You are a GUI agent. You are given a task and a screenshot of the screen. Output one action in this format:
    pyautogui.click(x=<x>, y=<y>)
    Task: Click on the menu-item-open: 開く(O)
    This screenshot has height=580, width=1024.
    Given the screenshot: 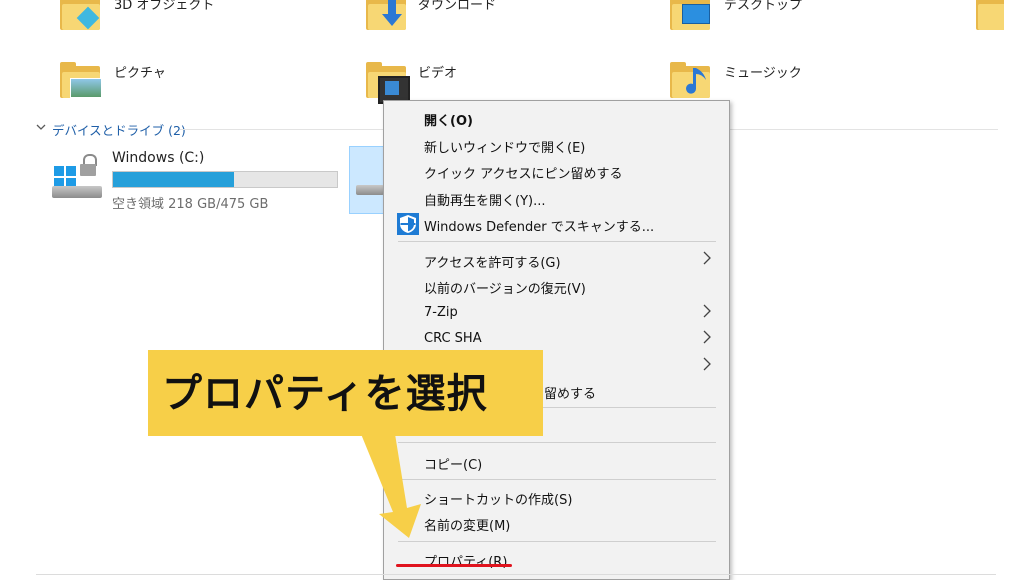 What is the action you would take?
    pyautogui.click(x=448, y=119)
    